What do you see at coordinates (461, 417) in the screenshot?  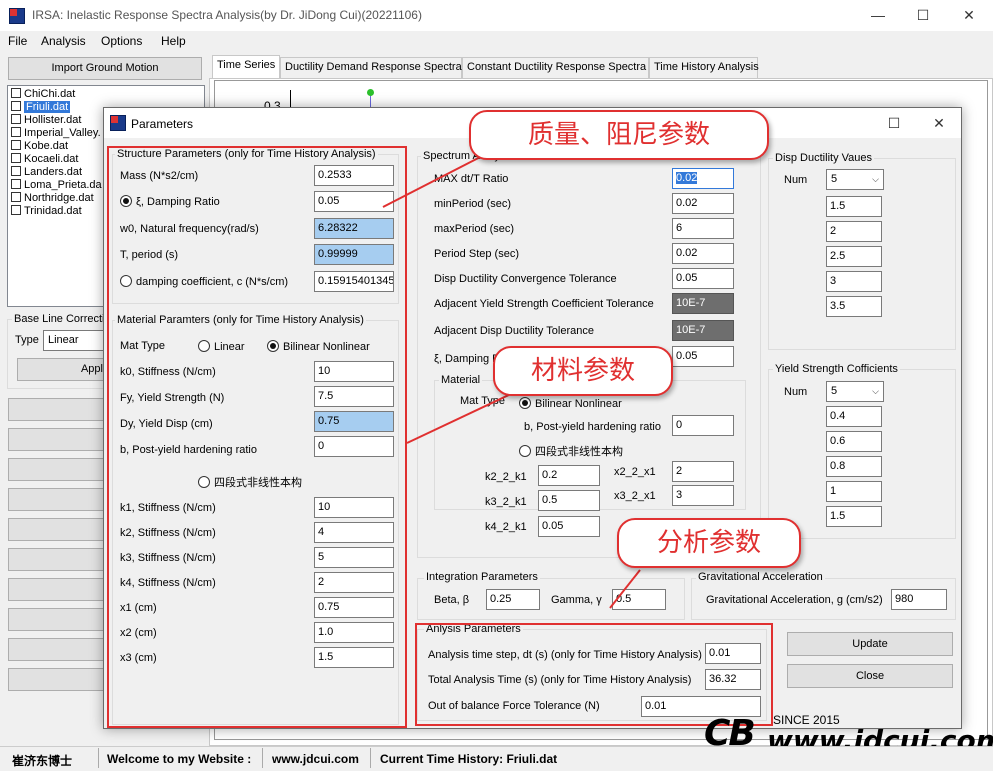 I see `arrow-material` at bounding box center [461, 417].